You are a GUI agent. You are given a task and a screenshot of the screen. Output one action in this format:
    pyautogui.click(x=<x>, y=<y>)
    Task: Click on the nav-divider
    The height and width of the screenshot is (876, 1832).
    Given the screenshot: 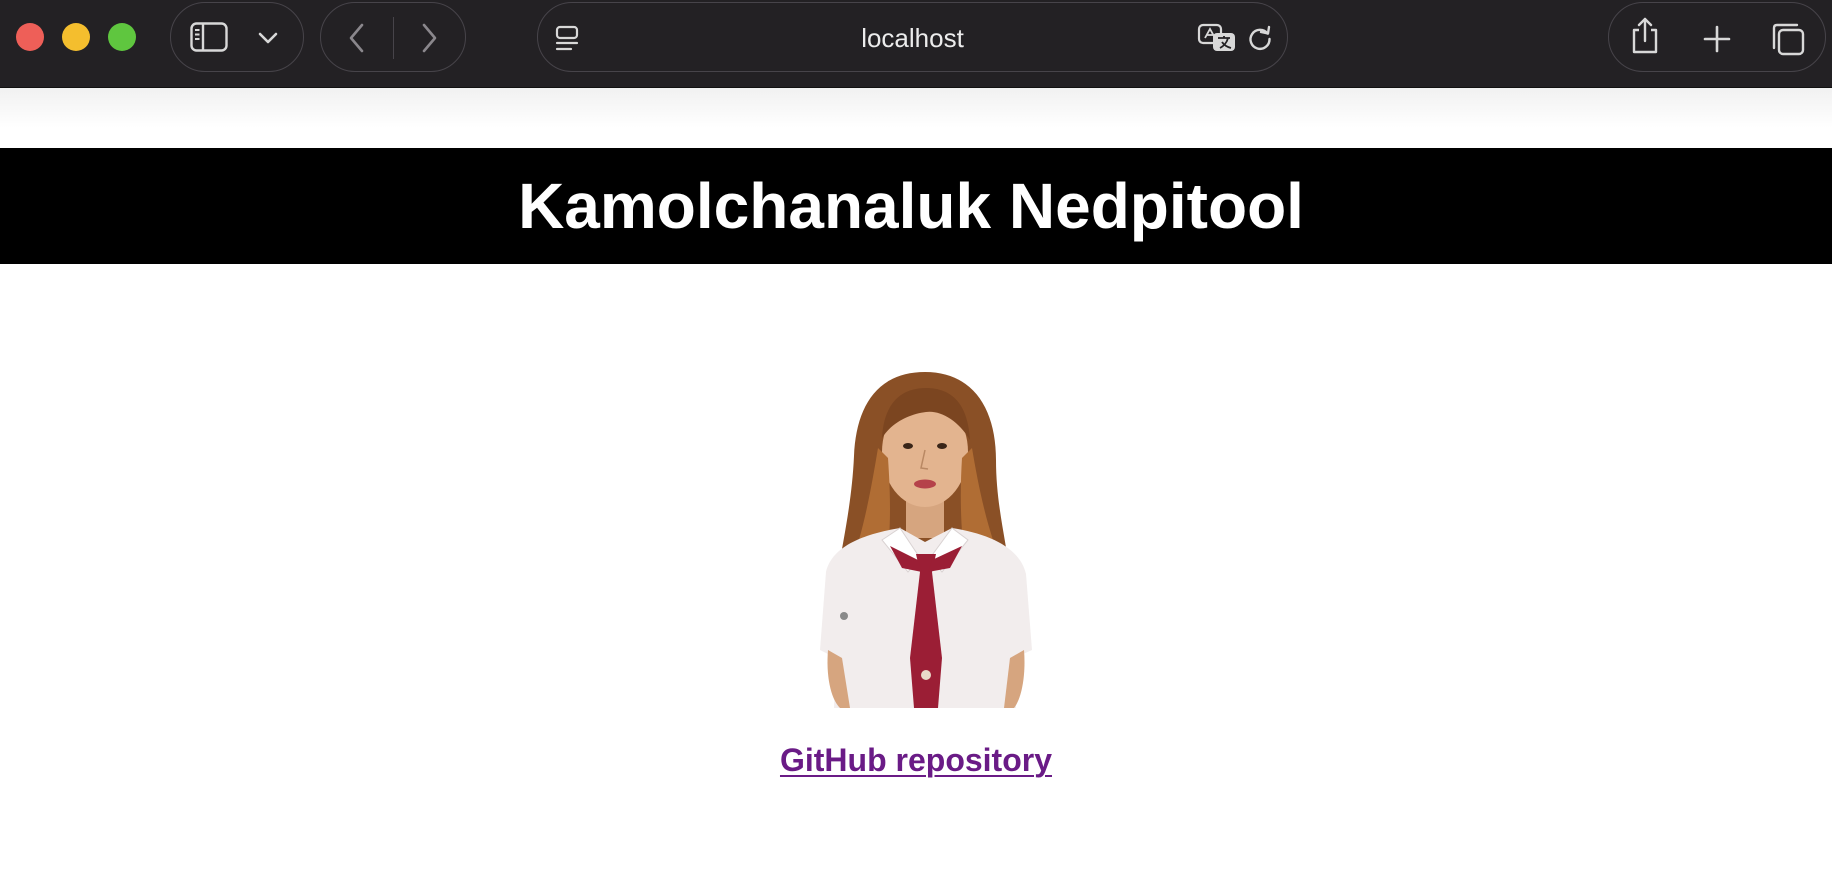 What is the action you would take?
    pyautogui.click(x=393, y=38)
    